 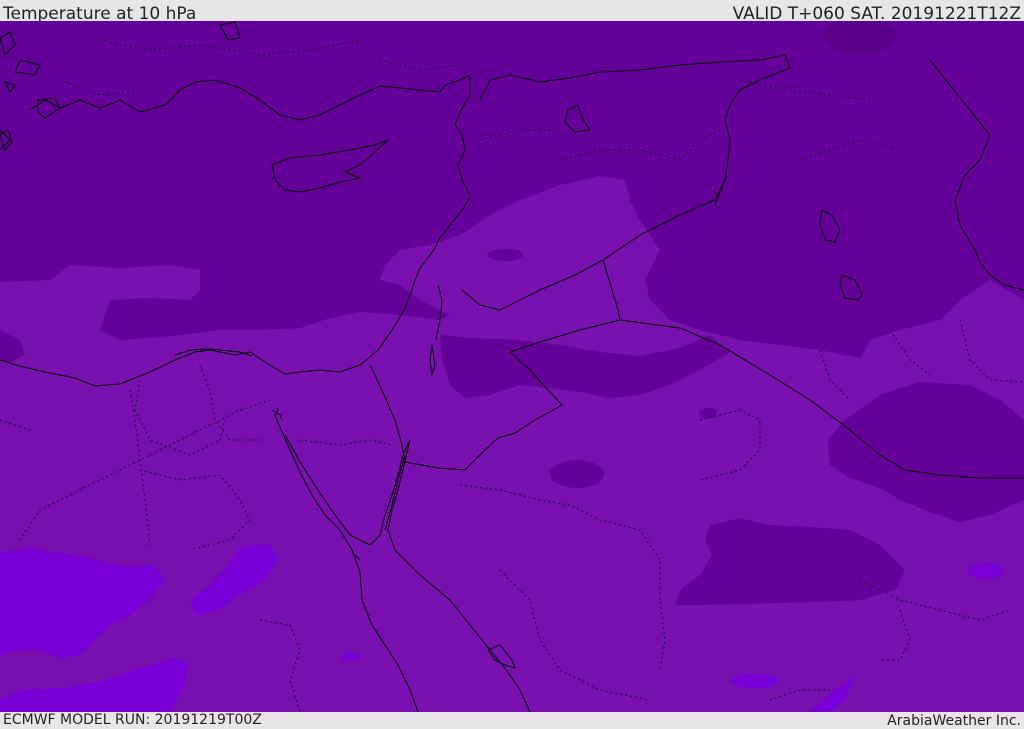 What do you see at coordinates (954, 721) in the screenshot?
I see `credit-label: ArabiaWeather Inc.` at bounding box center [954, 721].